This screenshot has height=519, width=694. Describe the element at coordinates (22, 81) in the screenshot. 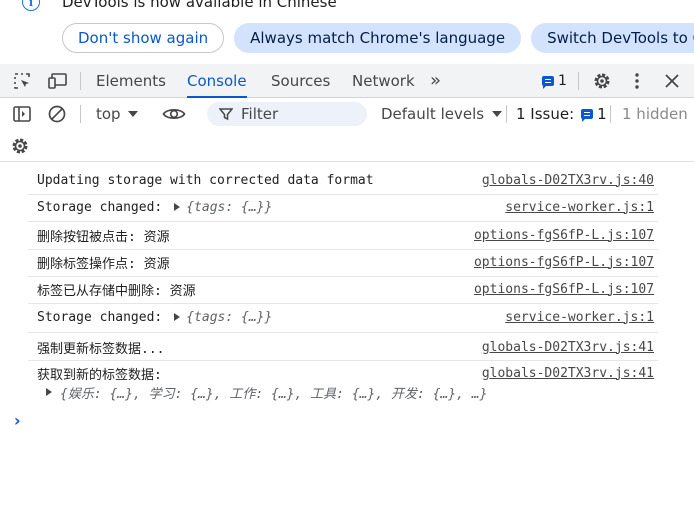

I see `inspect-element-icon` at that location.